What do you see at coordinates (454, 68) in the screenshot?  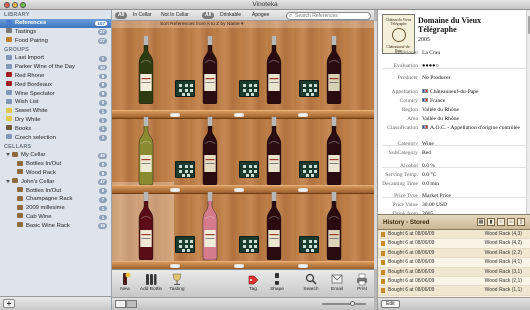 I see `detail-separator` at bounding box center [454, 68].